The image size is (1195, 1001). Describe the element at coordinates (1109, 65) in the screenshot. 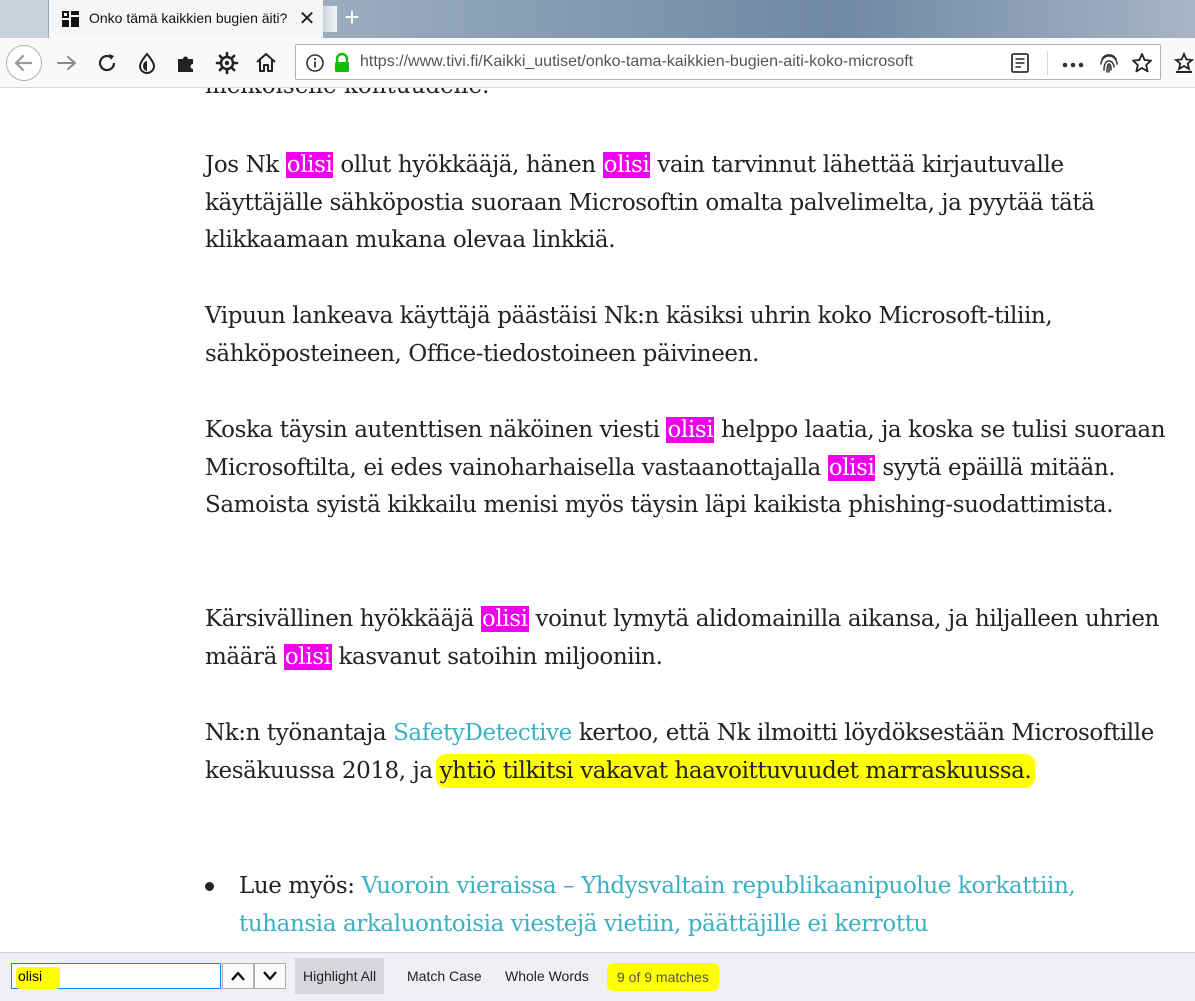

I see `fingerprint-icon` at that location.